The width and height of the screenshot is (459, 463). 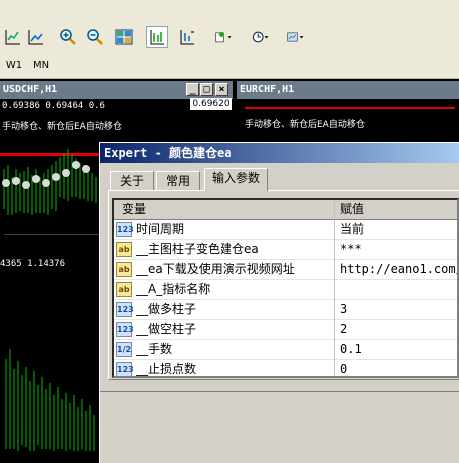 What do you see at coordinates (236, 179) in the screenshot?
I see `tab-inputs: 输入参数` at bounding box center [236, 179].